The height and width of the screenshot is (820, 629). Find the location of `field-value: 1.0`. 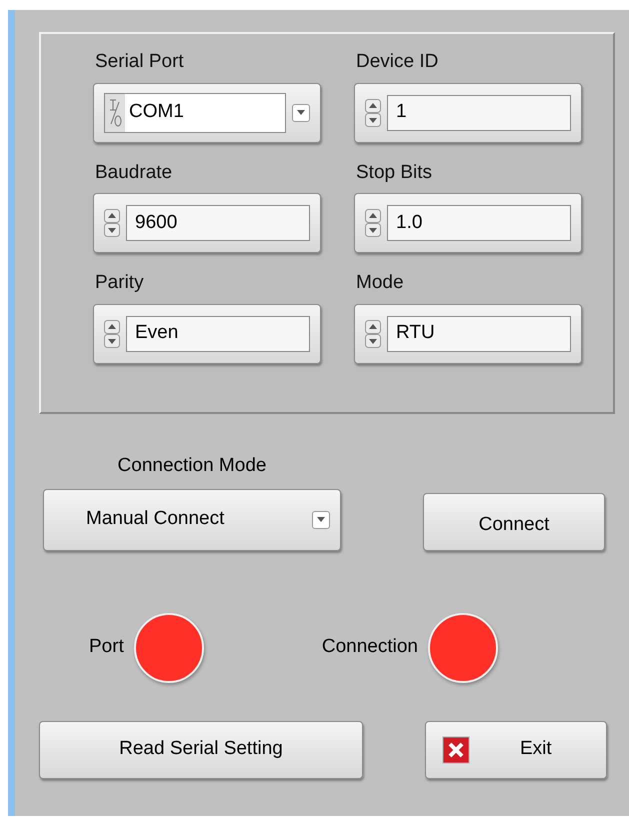

field-value: 1.0 is located at coordinates (408, 222).